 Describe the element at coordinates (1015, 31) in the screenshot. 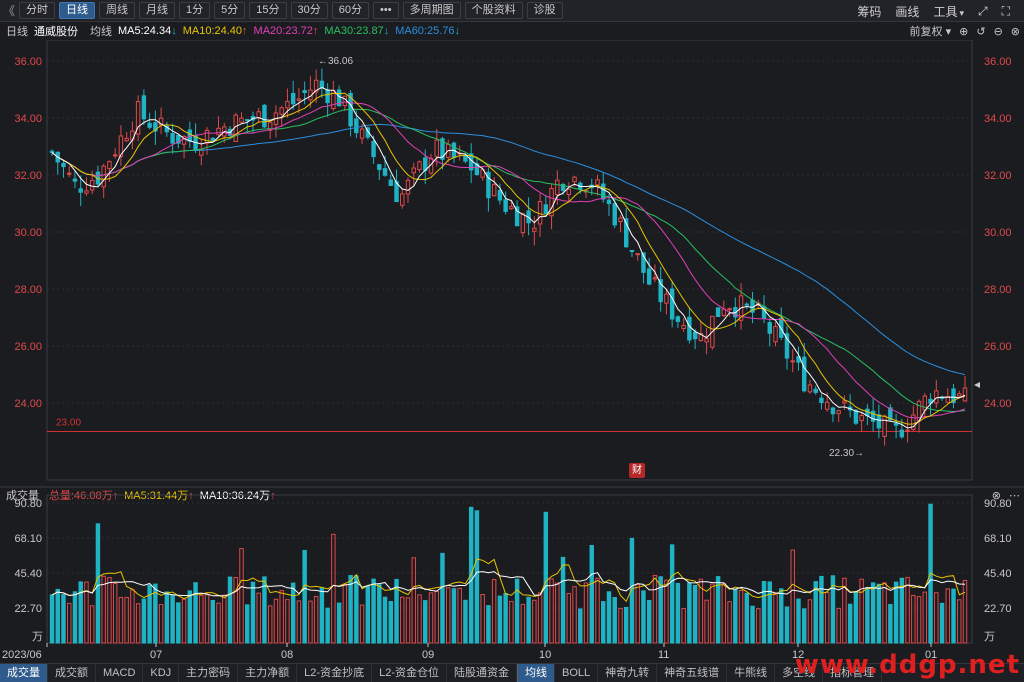

I see `close-icon: ⊗` at that location.